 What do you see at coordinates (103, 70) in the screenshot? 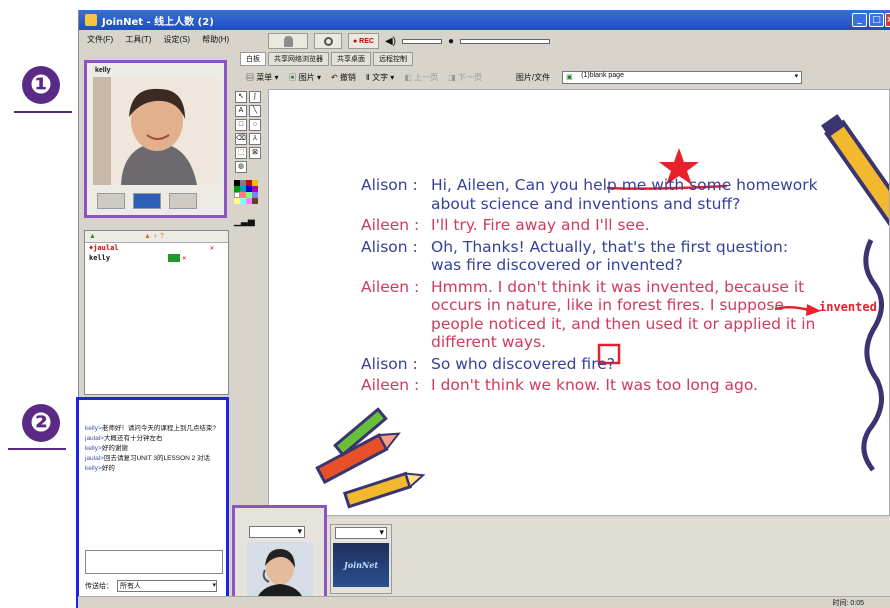
I see `video-user-name: kelly` at bounding box center [103, 70].